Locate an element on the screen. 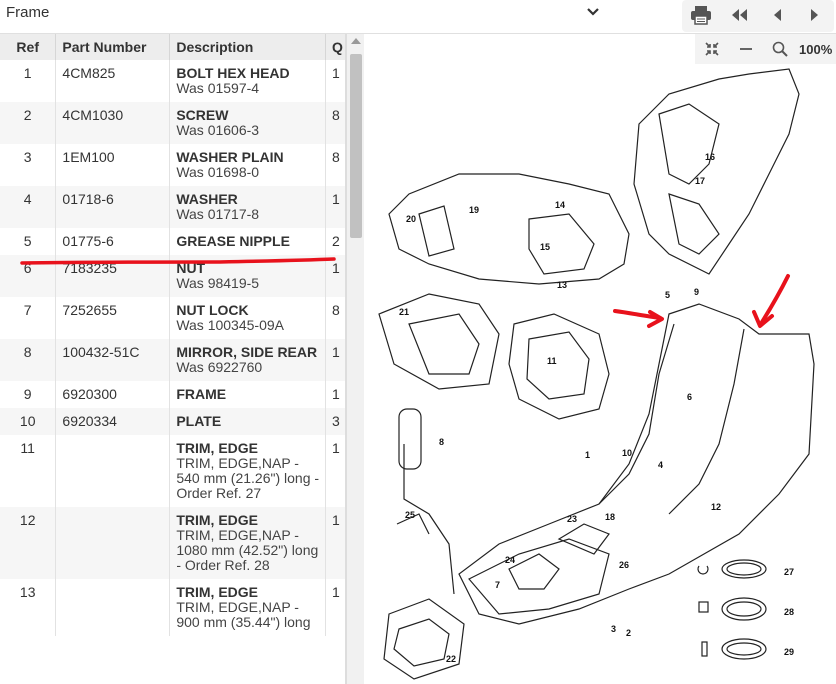 The image size is (836, 684). row-part-number is located at coordinates (113, 607).